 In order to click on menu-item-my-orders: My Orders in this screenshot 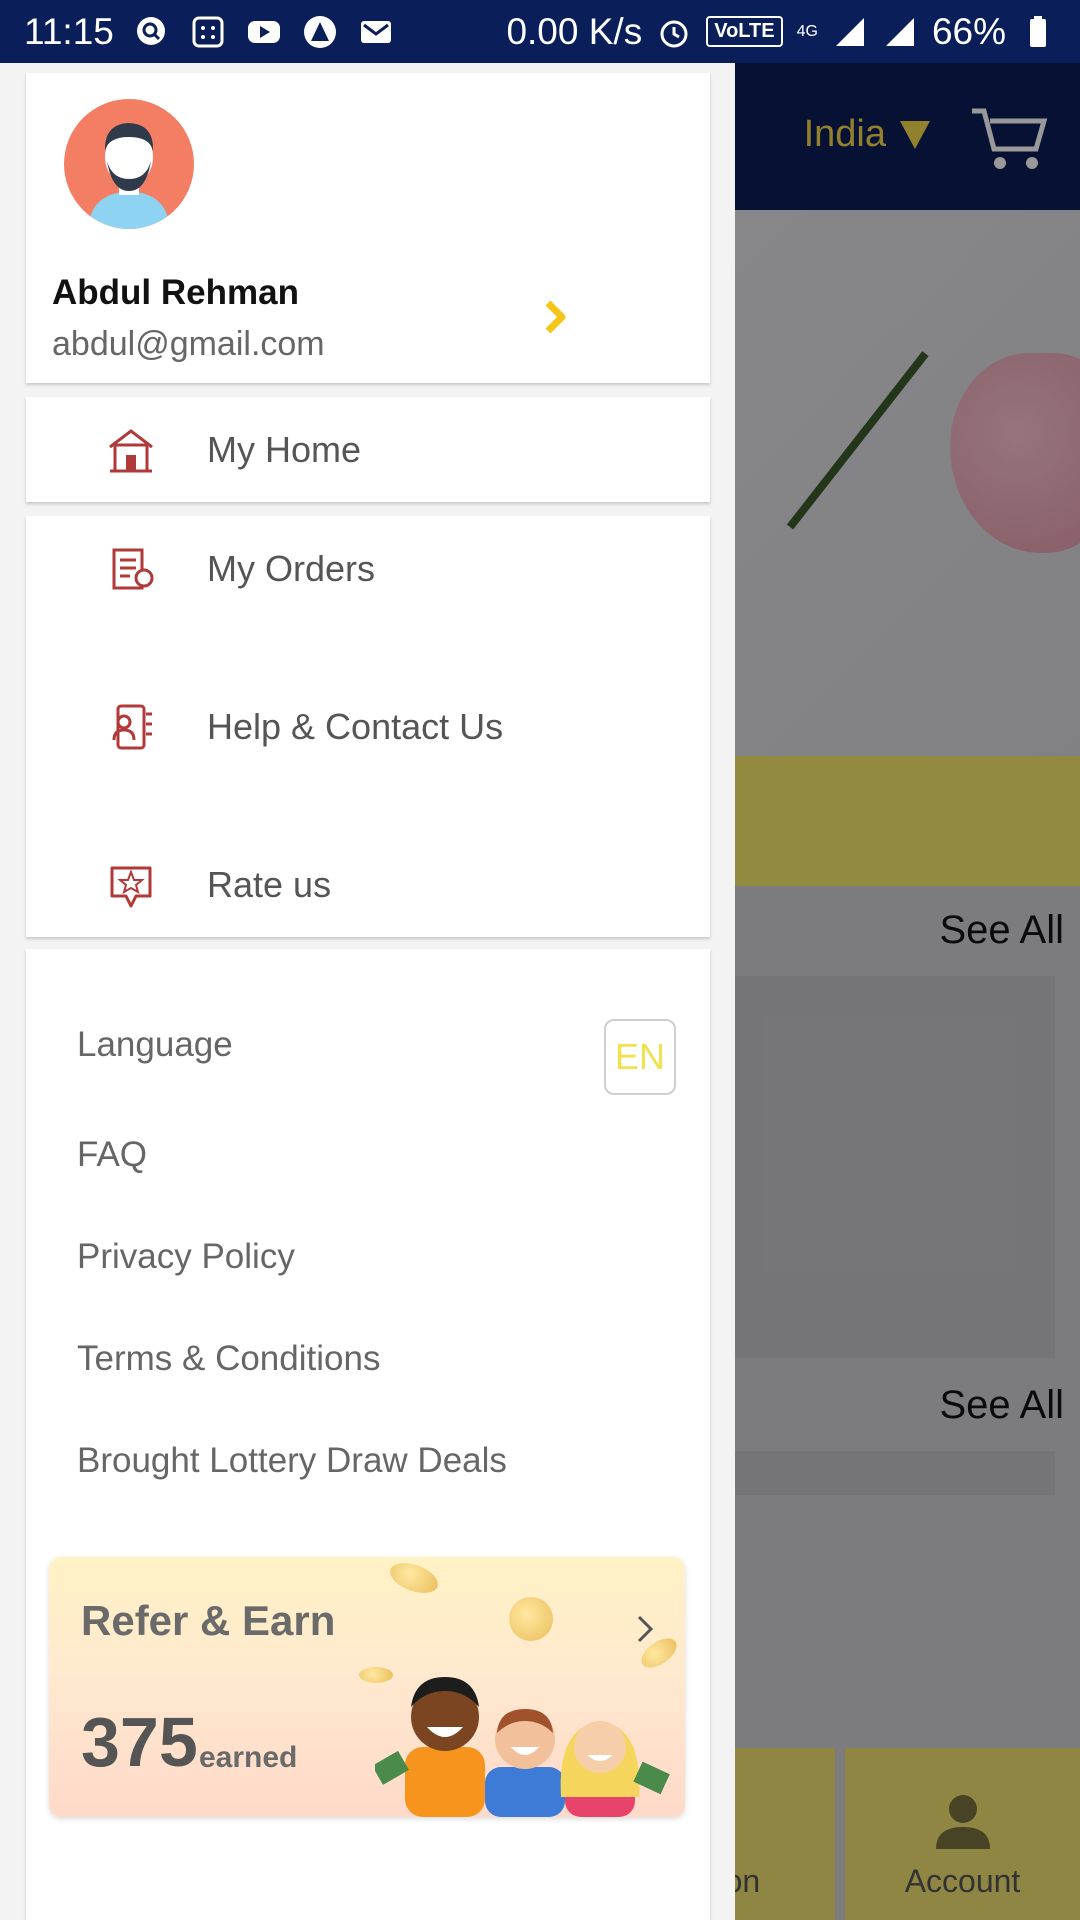, I will do `click(368, 568)`.